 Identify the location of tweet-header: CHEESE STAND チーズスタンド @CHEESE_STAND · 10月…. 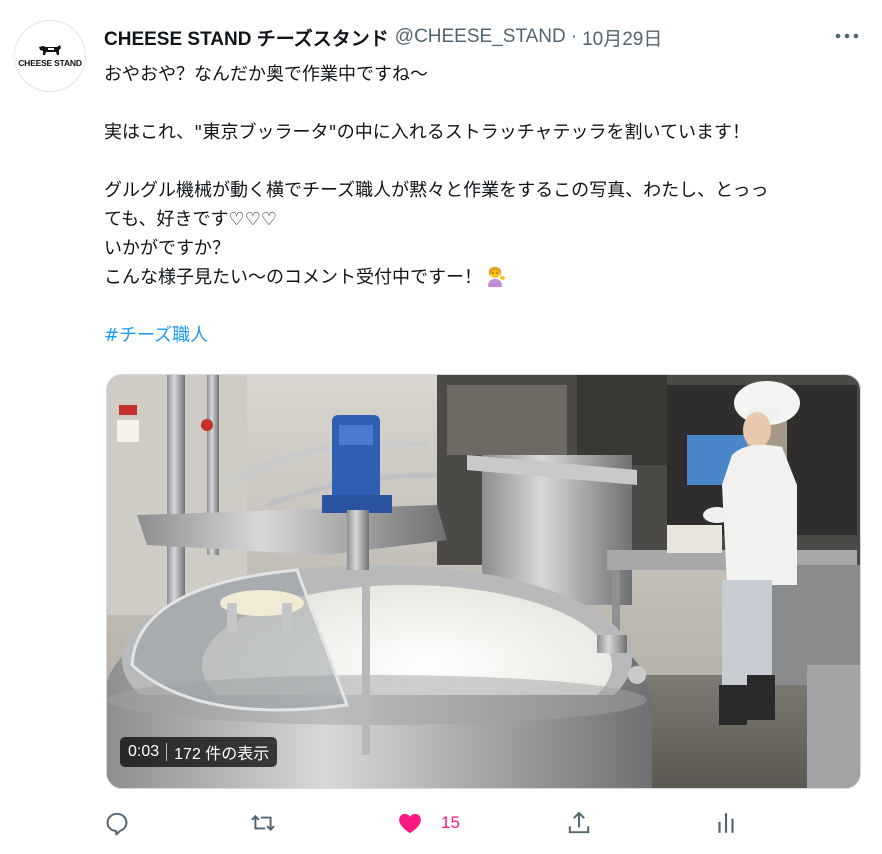
(463, 37).